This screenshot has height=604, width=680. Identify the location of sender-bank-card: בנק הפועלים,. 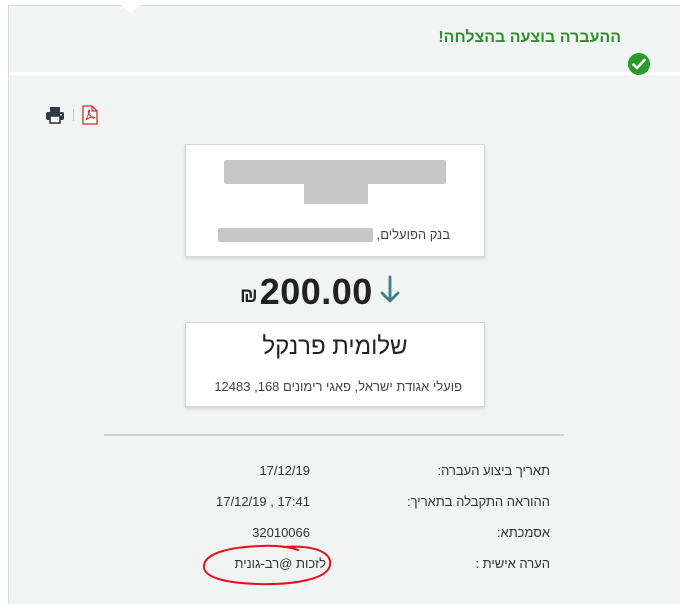
(335, 200).